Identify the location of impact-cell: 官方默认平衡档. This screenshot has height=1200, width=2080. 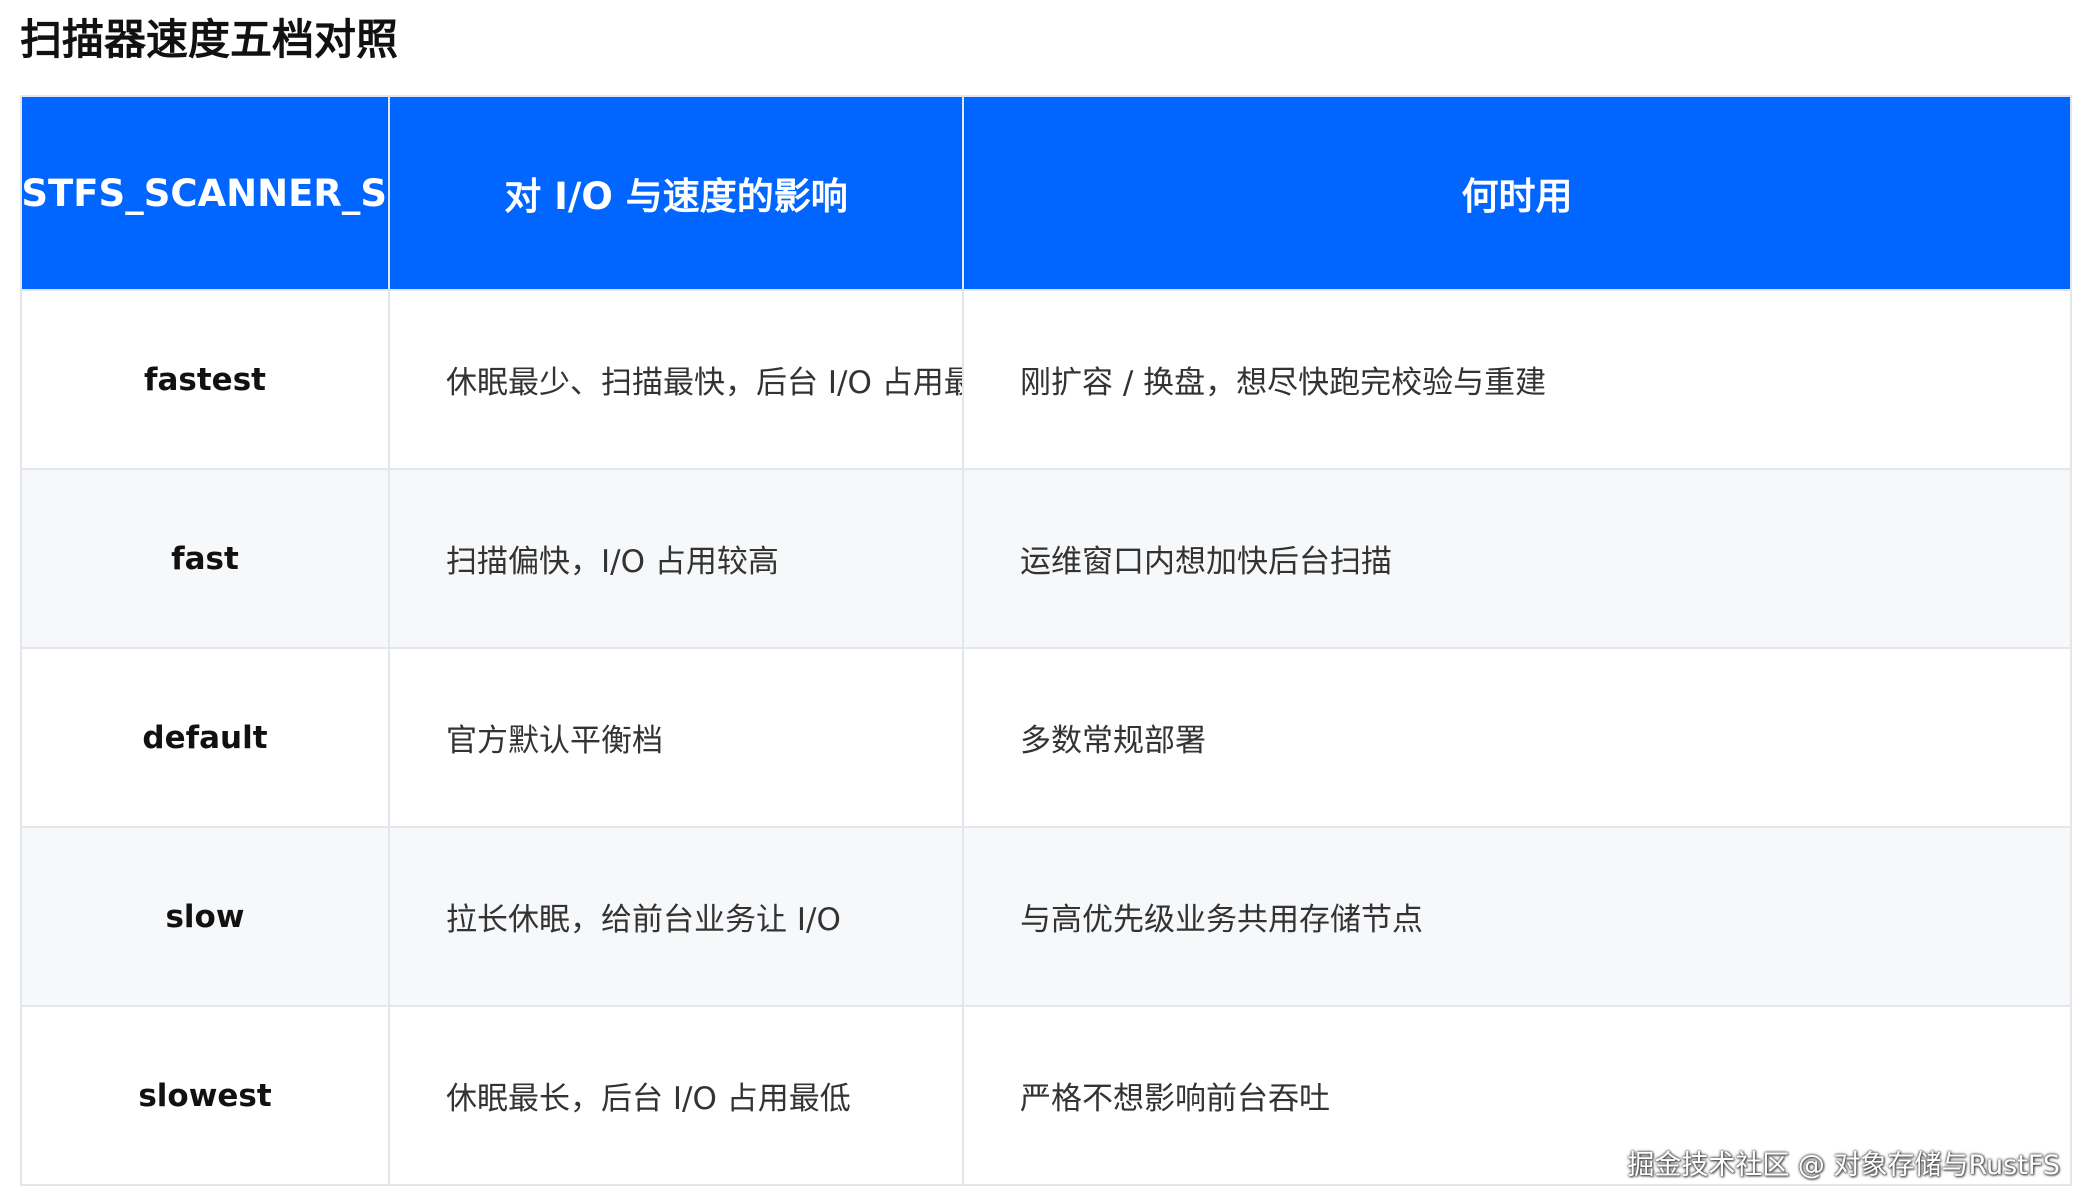
(676, 737).